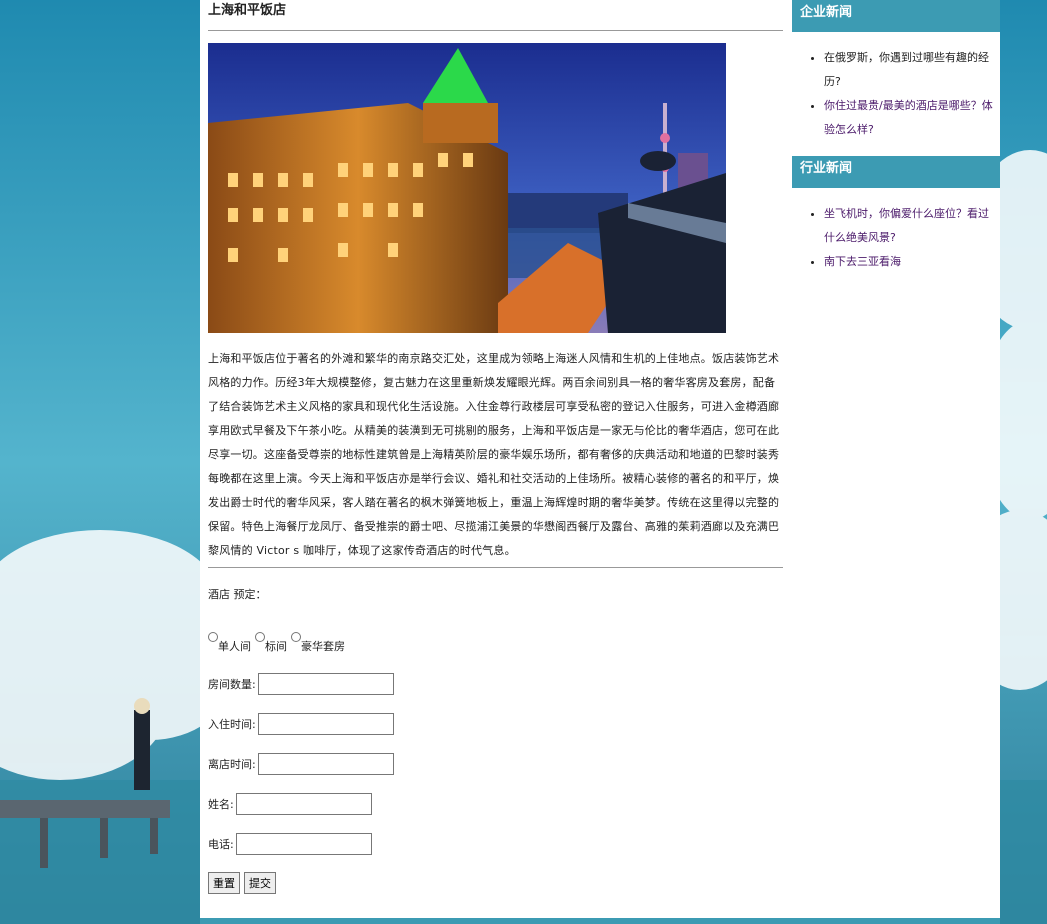 The height and width of the screenshot is (924, 1047). Describe the element at coordinates (495, 844) in the screenshot. I see `phone-row: 电话:` at that location.